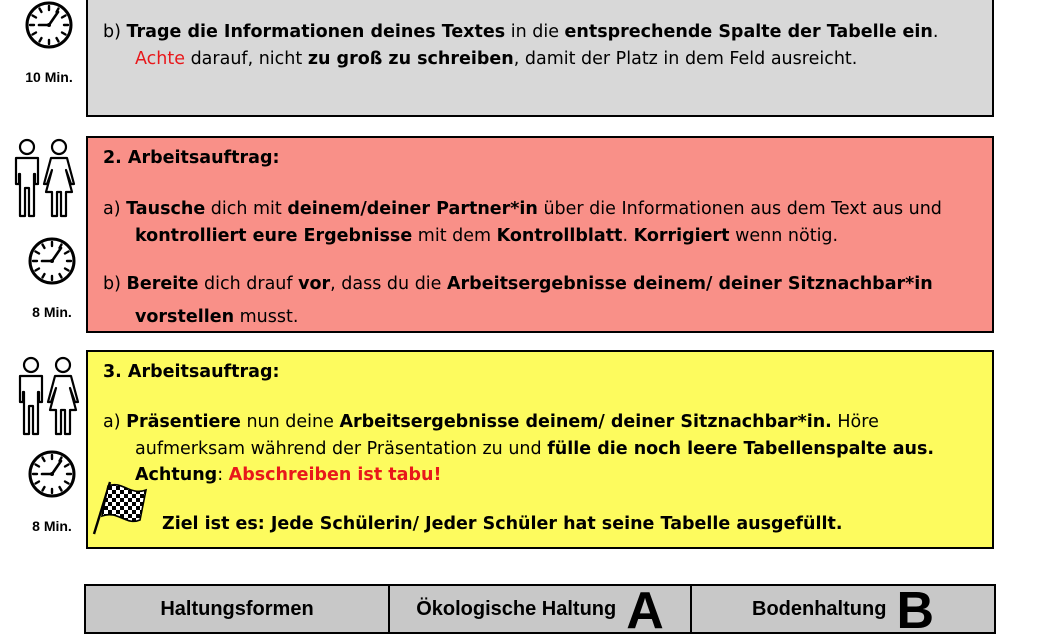 The image size is (1060, 640). Describe the element at coordinates (388, 284) in the screenshot. I see `text-segment: , dass du die` at that location.